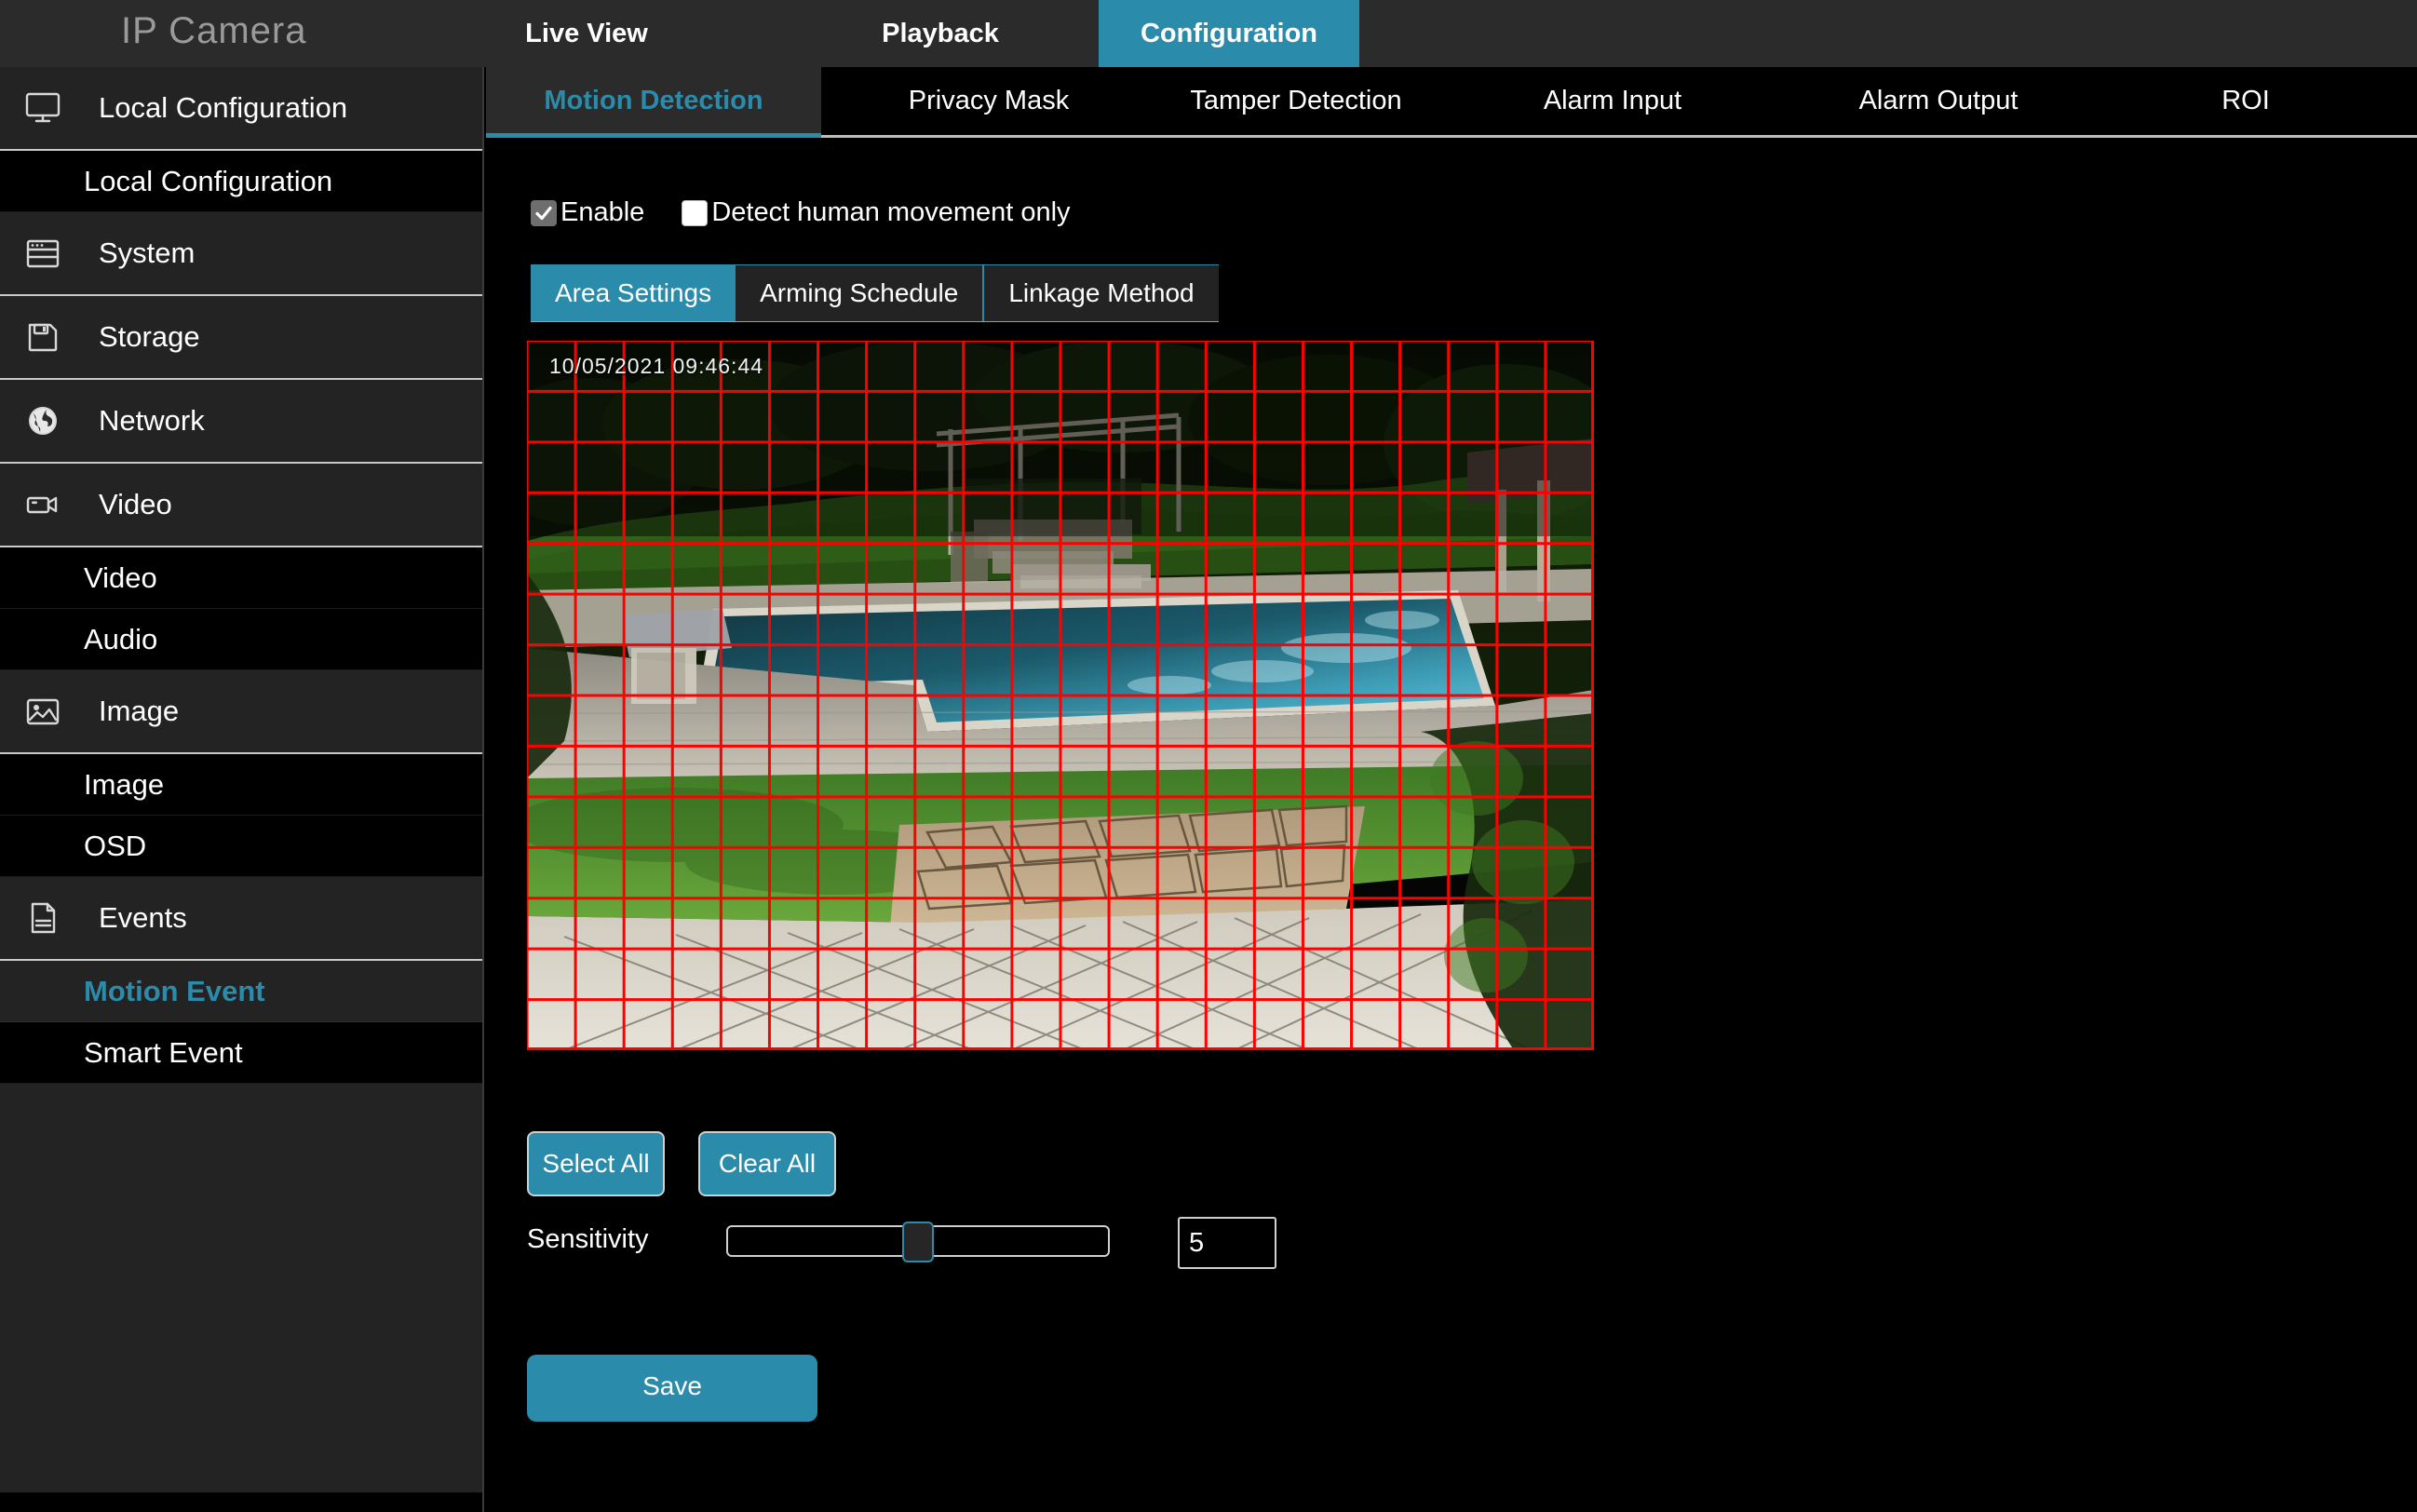 Image resolution: width=2417 pixels, height=1512 pixels. Describe the element at coordinates (43, 505) in the screenshot. I see `camcorder-icon` at that location.